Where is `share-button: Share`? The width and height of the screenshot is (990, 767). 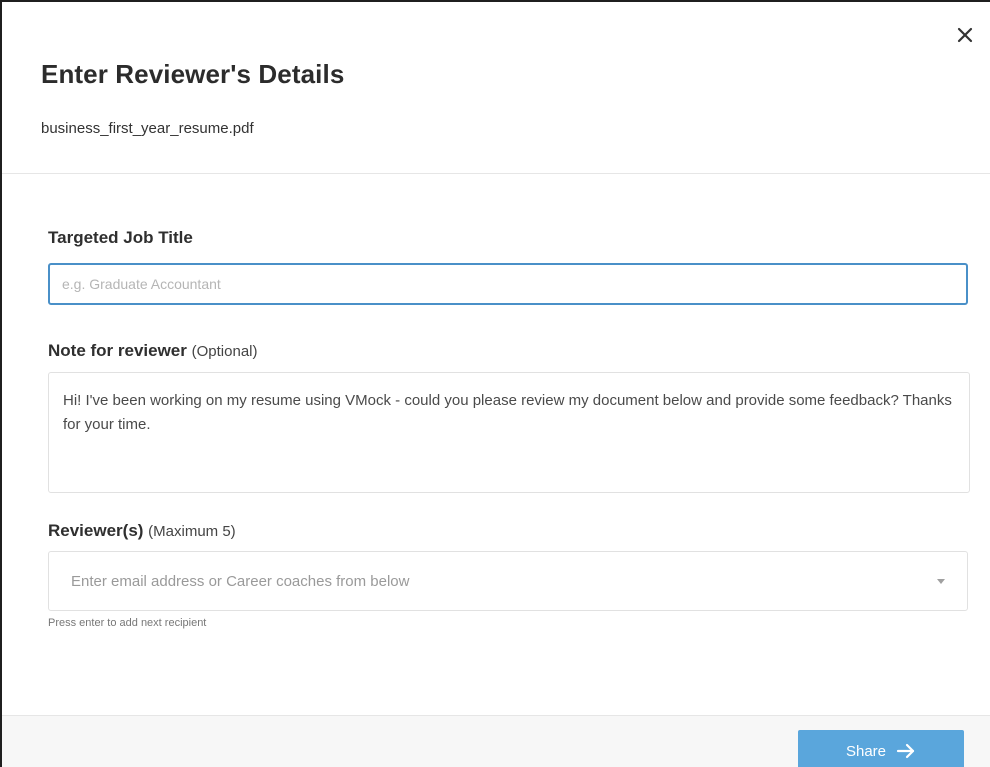 share-button: Share is located at coordinates (881, 748).